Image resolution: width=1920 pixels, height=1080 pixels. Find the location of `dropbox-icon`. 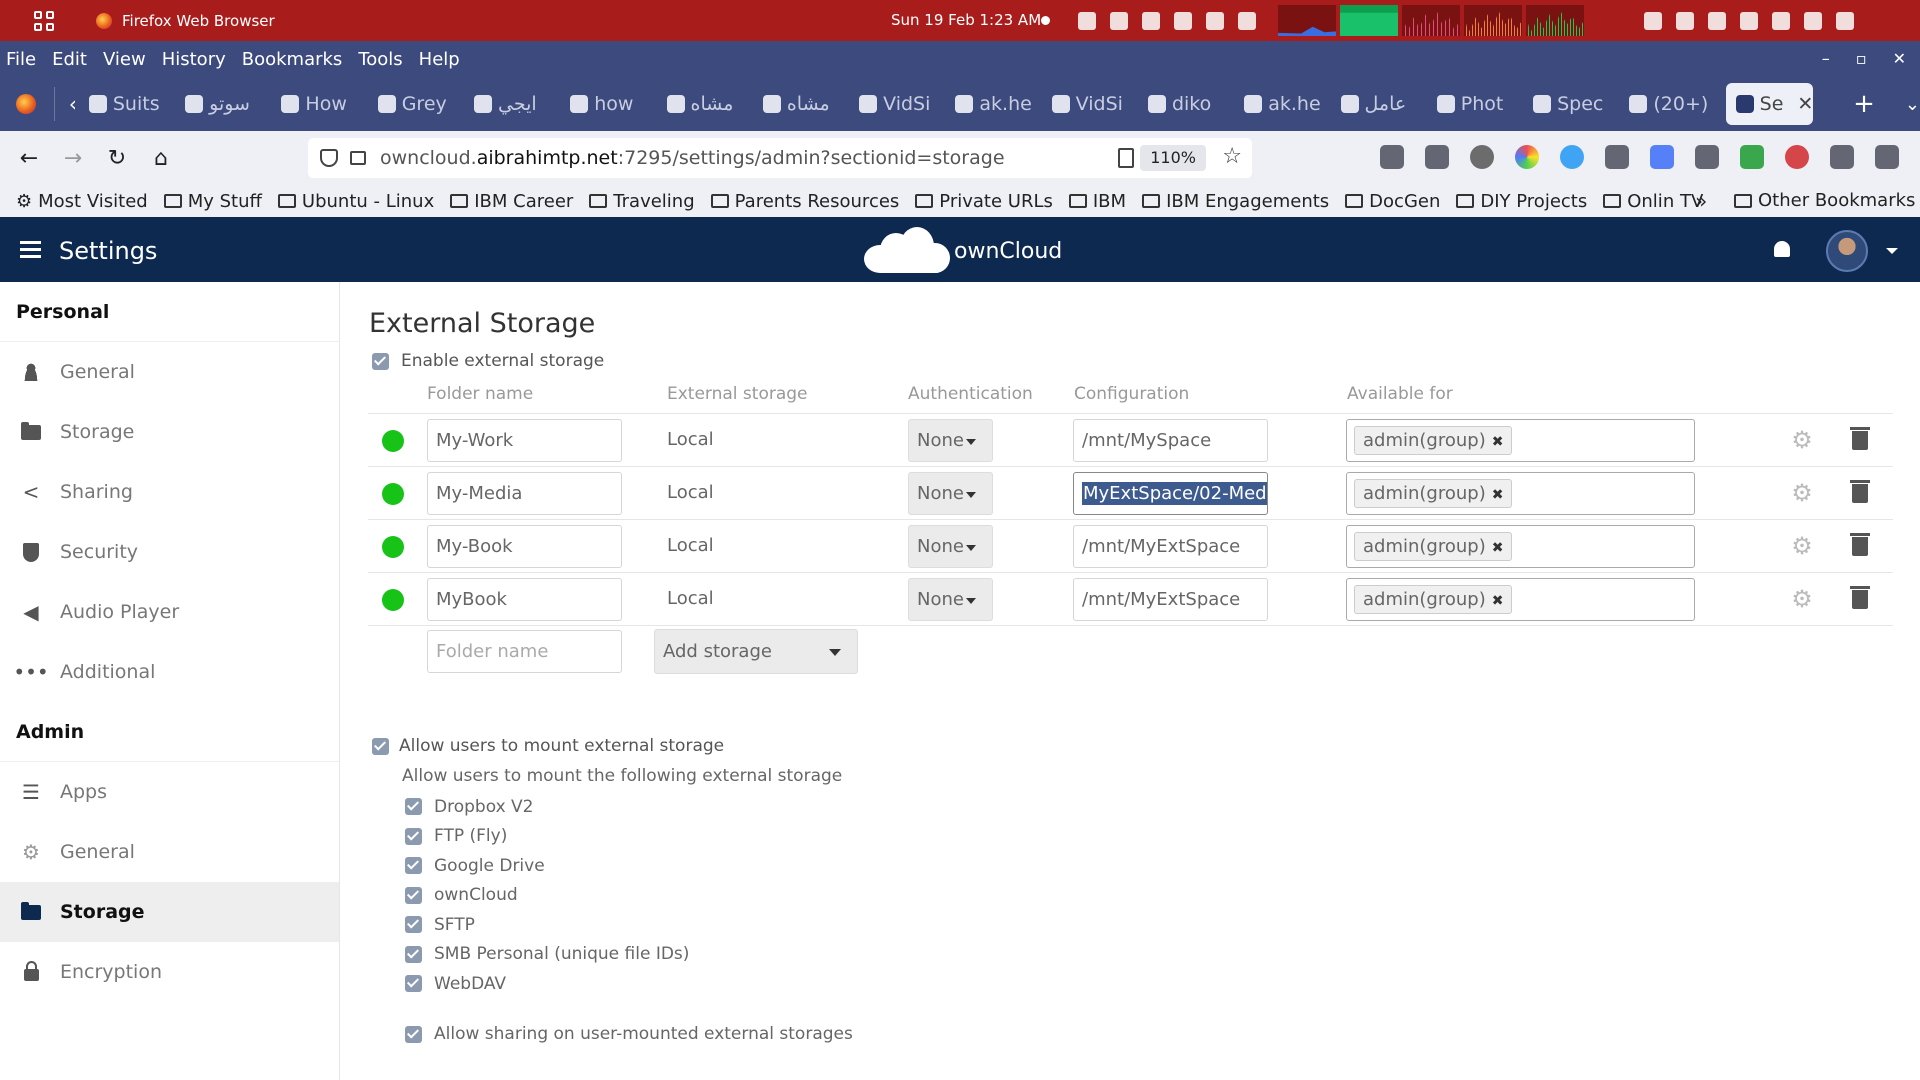

dropbox-icon is located at coordinates (1183, 21).